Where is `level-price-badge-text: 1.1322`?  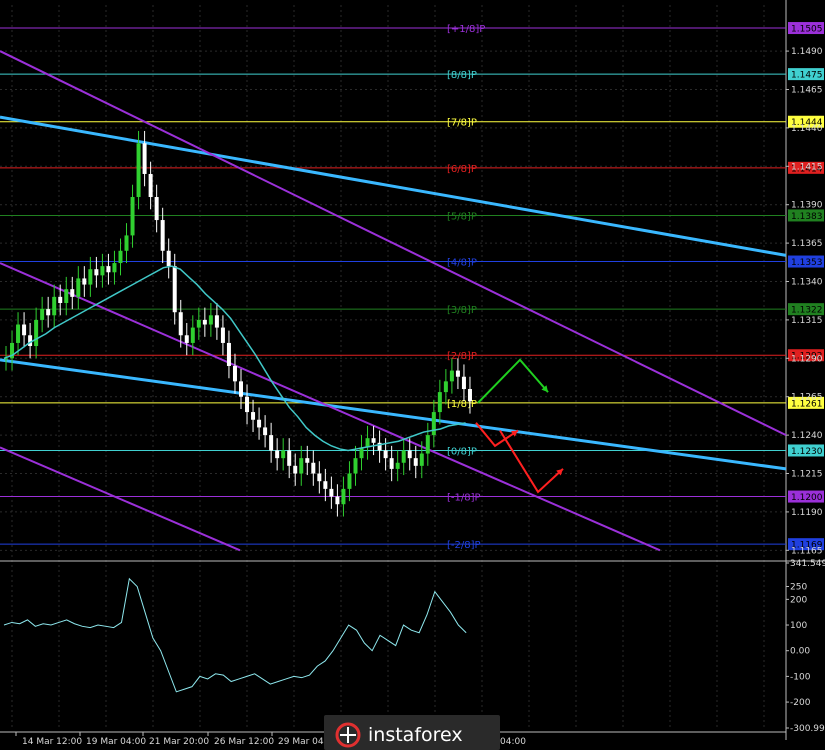
level-price-badge-text: 1.1322 is located at coordinates (807, 311).